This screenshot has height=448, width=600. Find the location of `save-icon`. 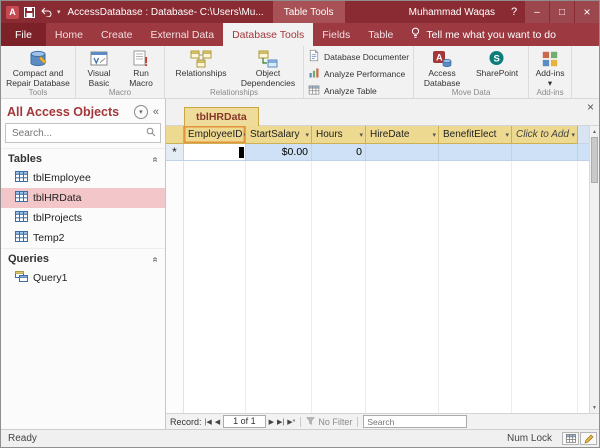

save-icon is located at coordinates (29, 12).